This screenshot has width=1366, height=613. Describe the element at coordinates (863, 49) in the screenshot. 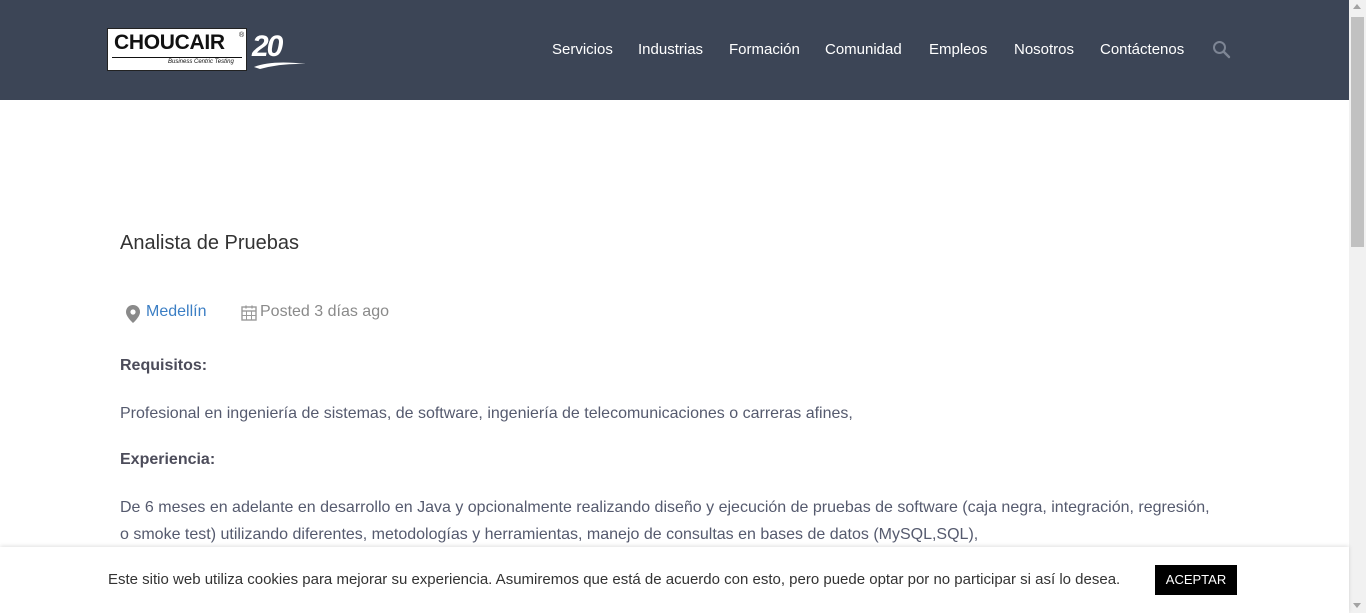

I see `nav-comunidad: Comunidad` at that location.